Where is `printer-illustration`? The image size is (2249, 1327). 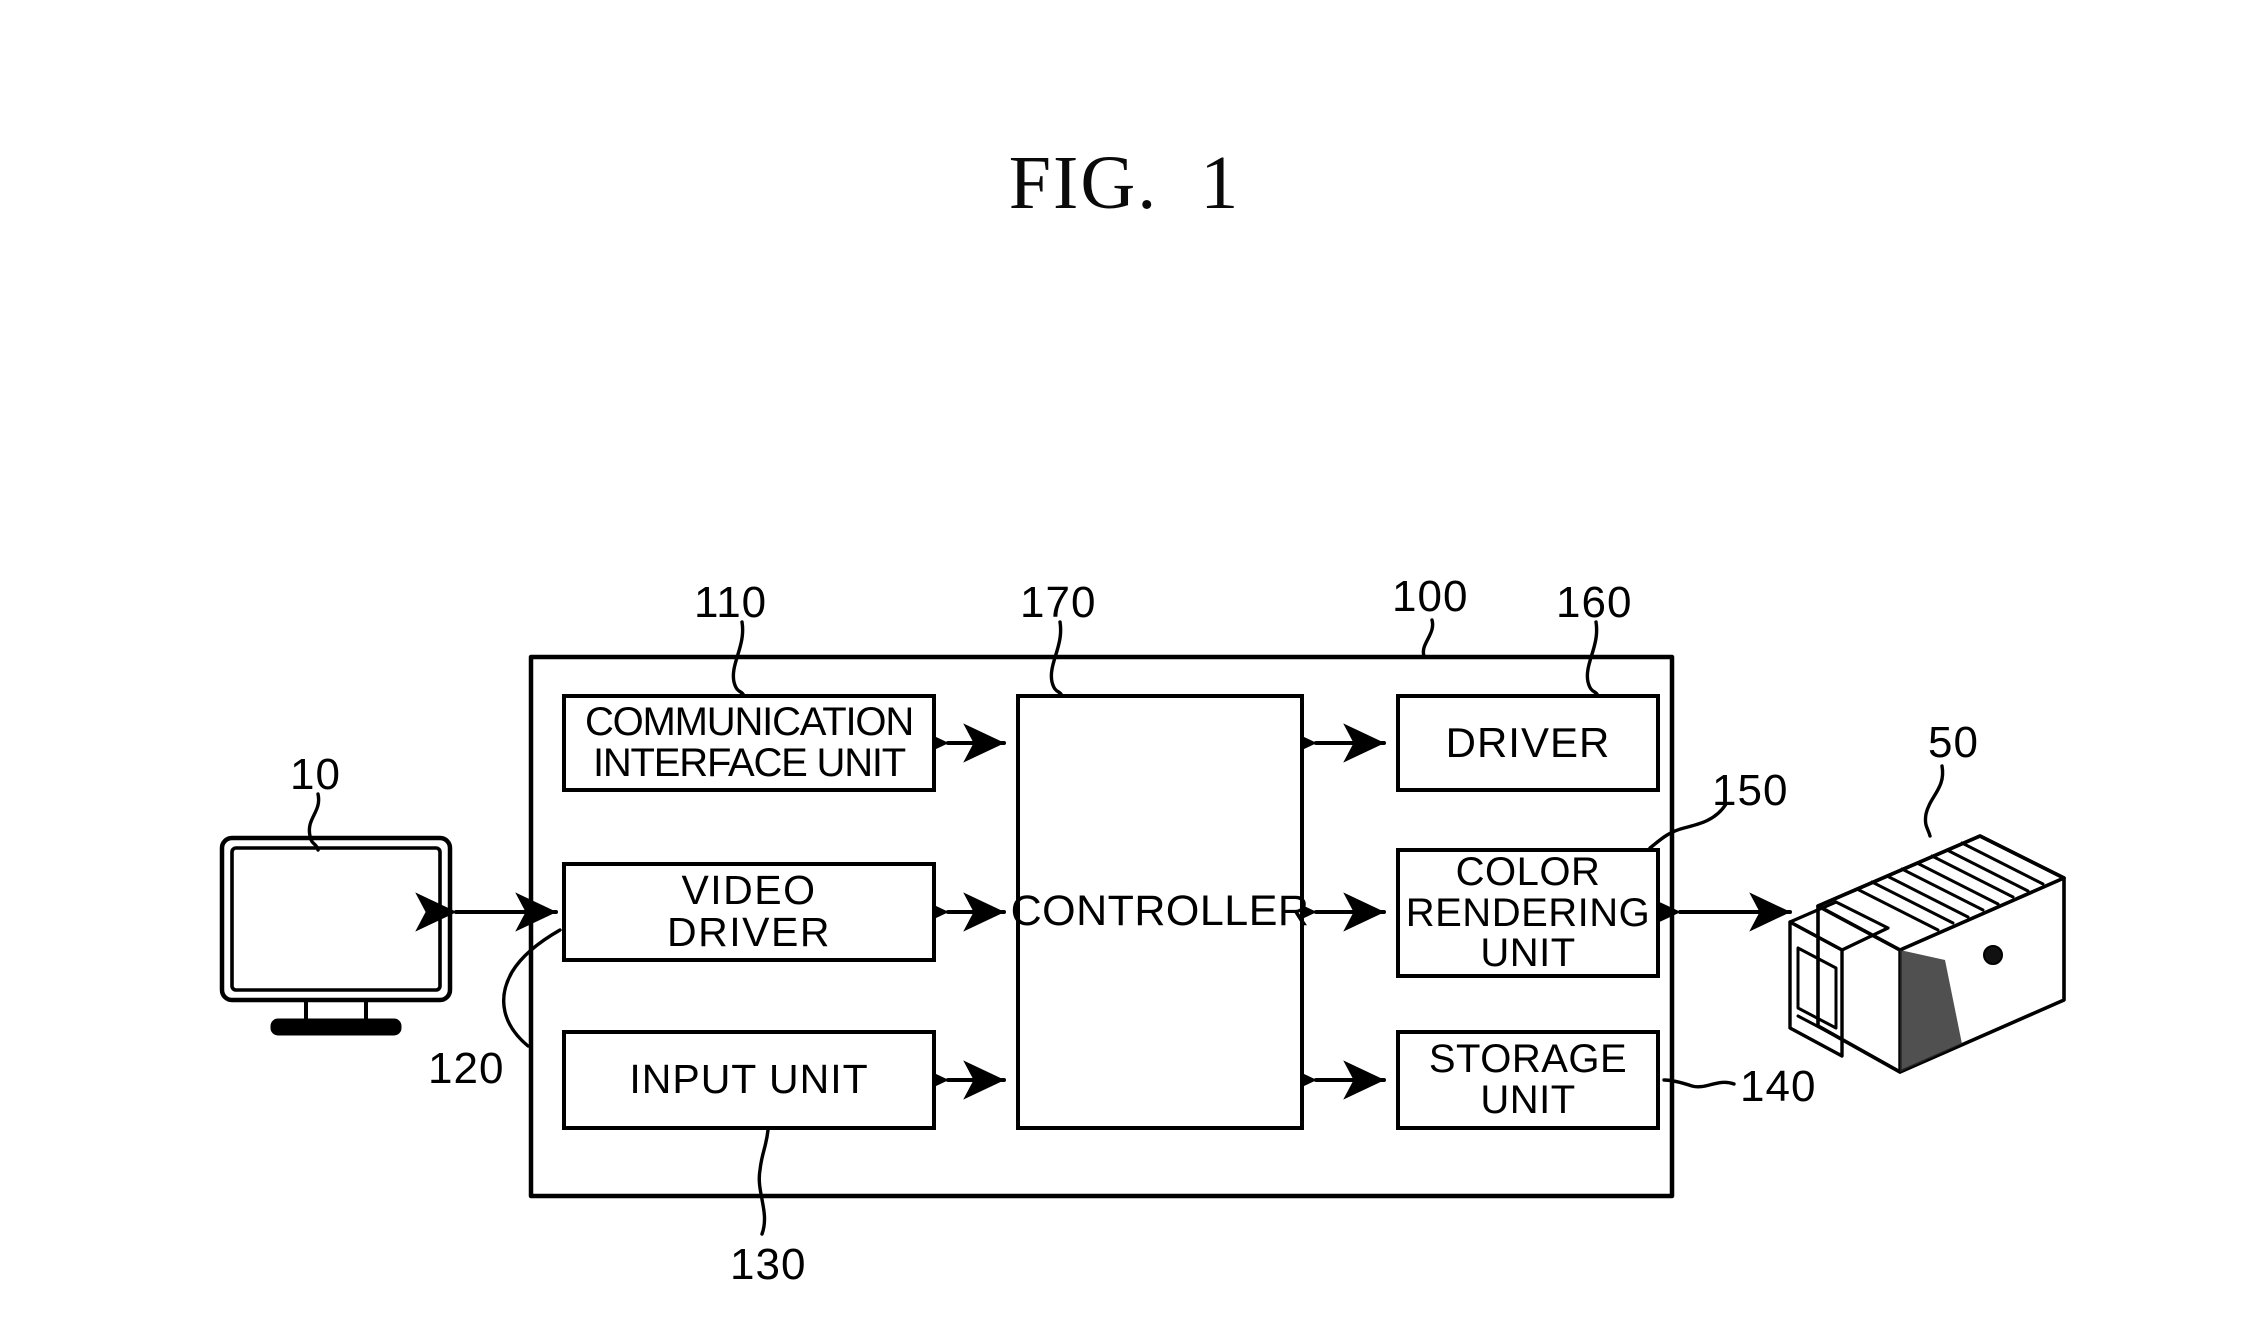
printer-illustration is located at coordinates (1927, 954).